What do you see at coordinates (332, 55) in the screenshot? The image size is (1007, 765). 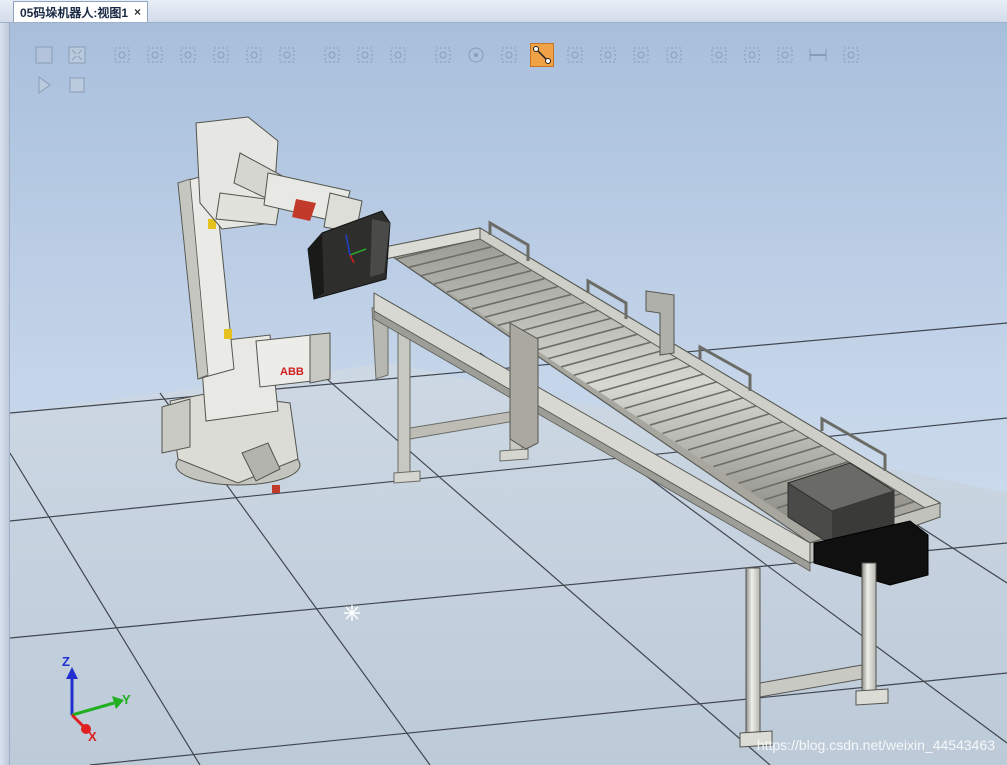 I see `select-target-icon` at bounding box center [332, 55].